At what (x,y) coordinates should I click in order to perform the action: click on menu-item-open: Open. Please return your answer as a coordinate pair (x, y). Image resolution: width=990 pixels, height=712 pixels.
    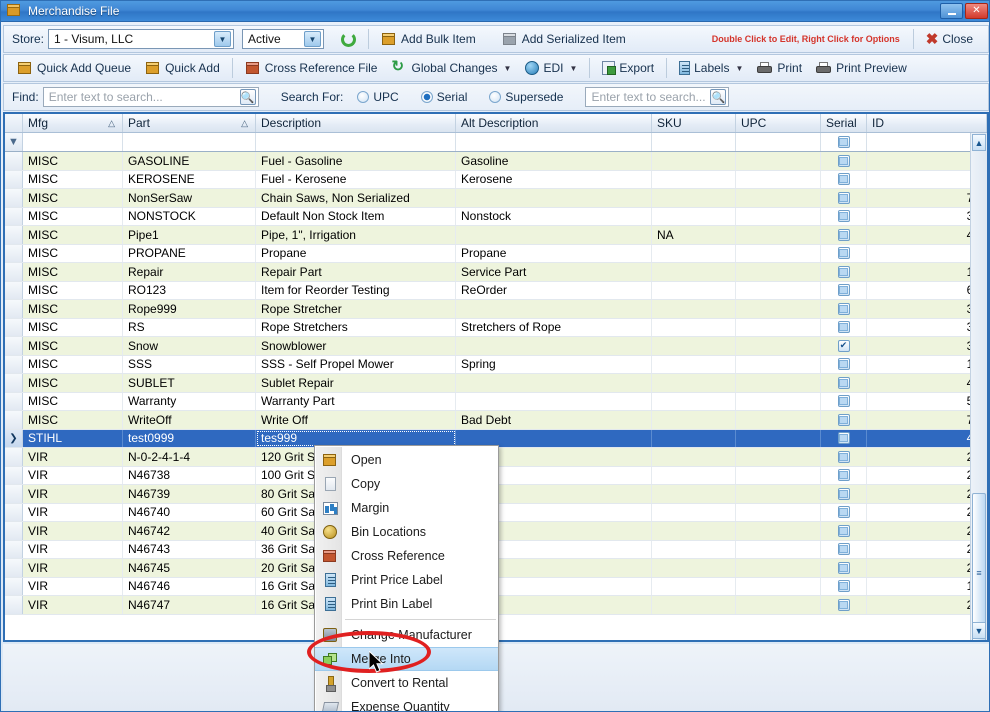
    Looking at the image, I should click on (406, 460).